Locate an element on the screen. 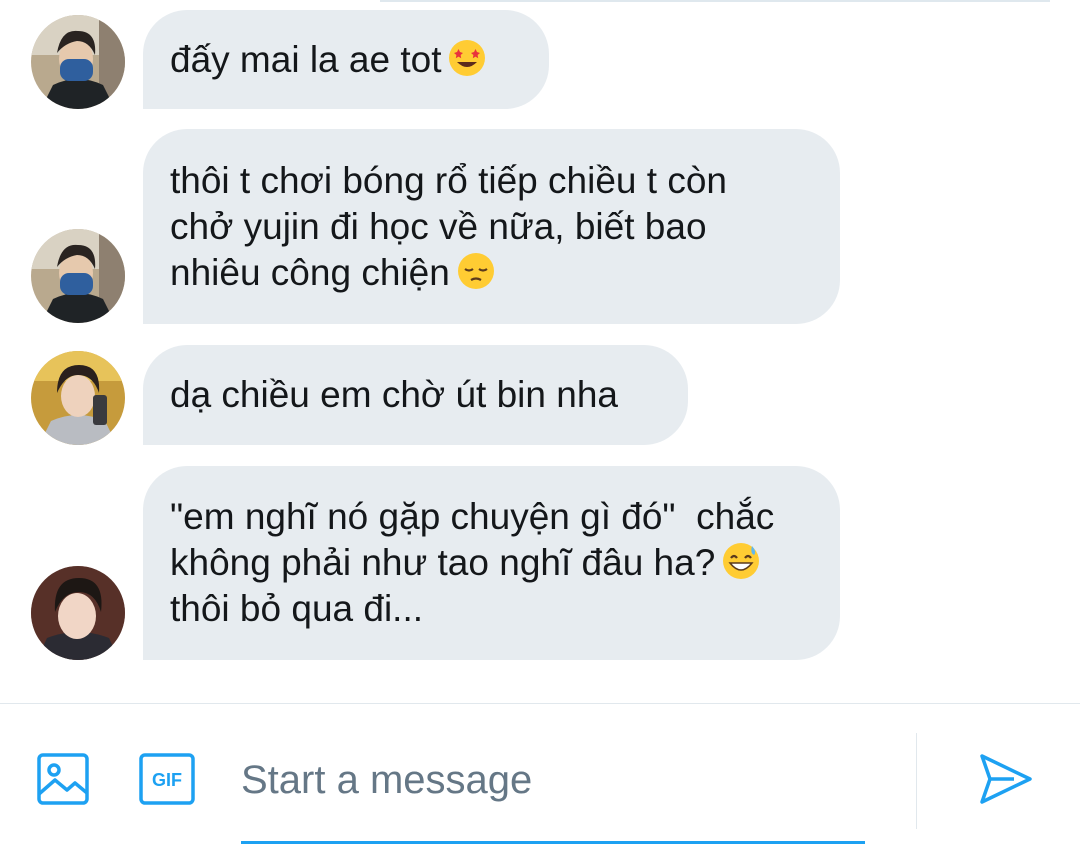 Image resolution: width=1080 pixels, height=845 pixels. message-text: đấy mai la ae tot is located at coordinates (328, 60).